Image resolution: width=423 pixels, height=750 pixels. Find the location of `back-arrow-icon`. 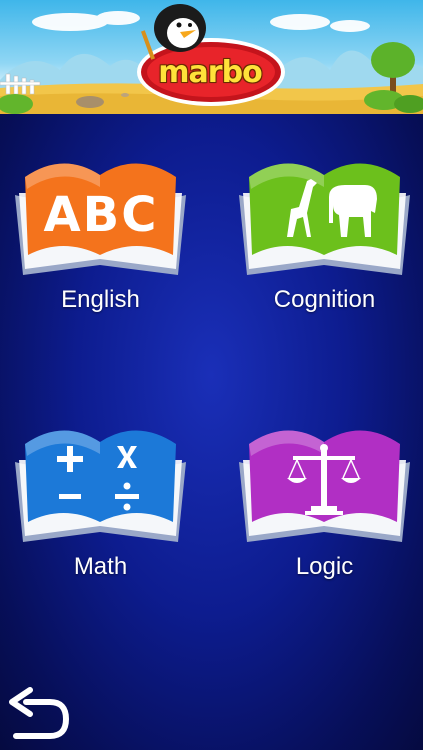

back-arrow-icon is located at coordinates (39, 713).